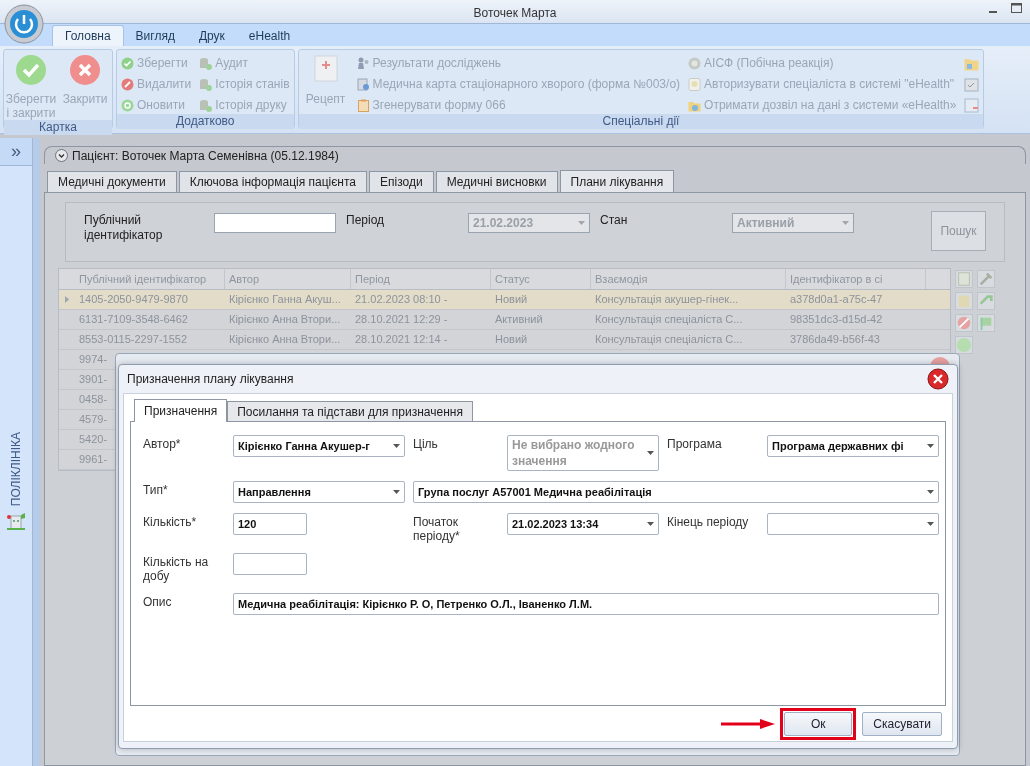 This screenshot has height=766, width=1030. Describe the element at coordinates (181, 410) in the screenshot. I see `tab: Призначення` at that location.